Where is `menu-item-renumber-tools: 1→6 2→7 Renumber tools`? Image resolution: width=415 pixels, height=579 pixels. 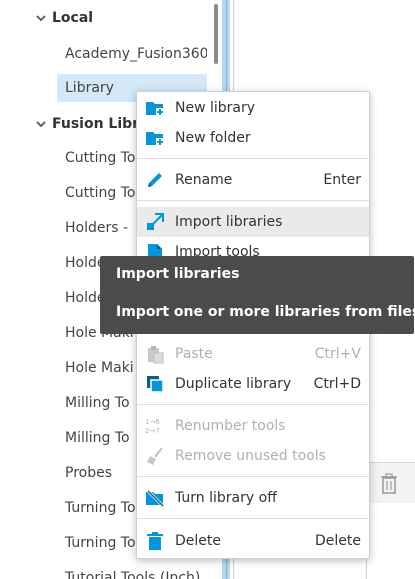 menu-item-renumber-tools: 1→6 2→7 Renumber tools is located at coordinates (253, 426).